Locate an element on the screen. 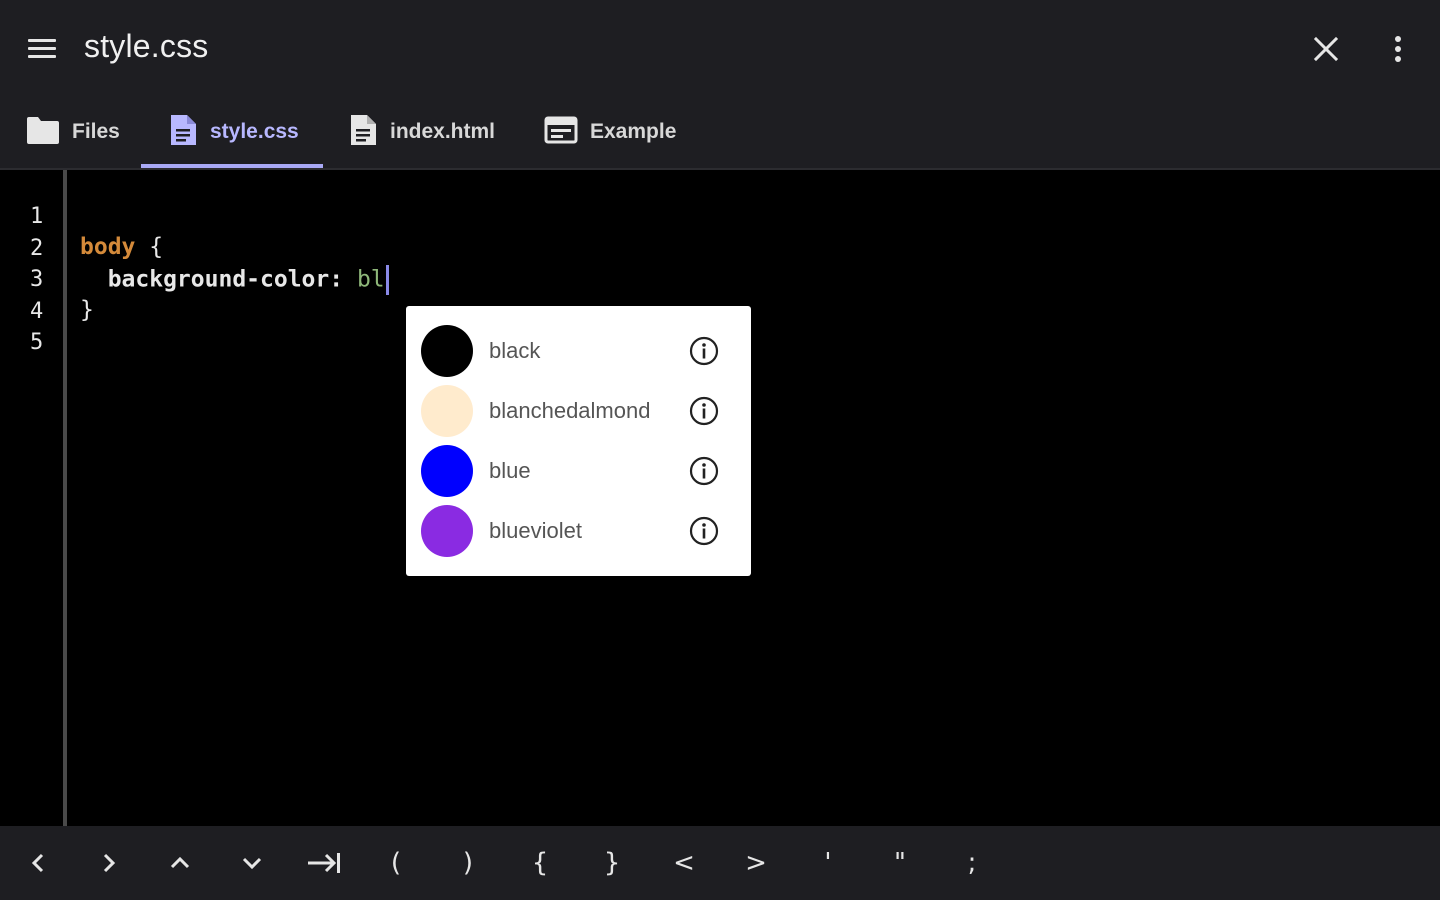 This screenshot has height=900, width=1440. suggestion-label: black is located at coordinates (515, 350).